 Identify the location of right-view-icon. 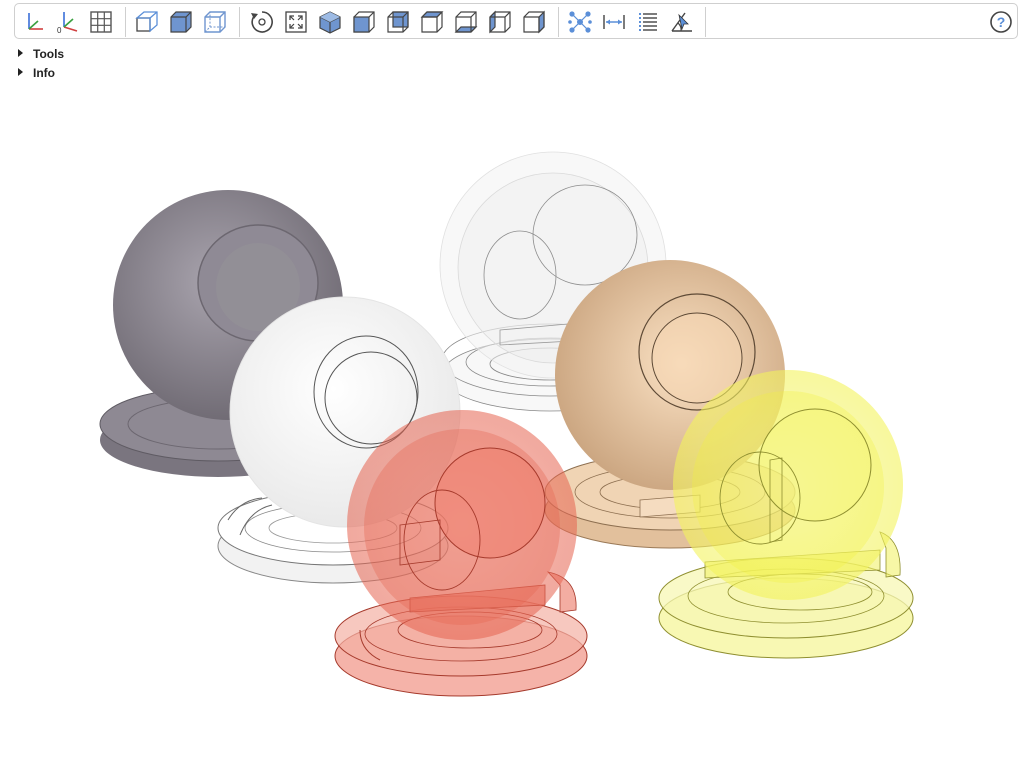
(534, 22).